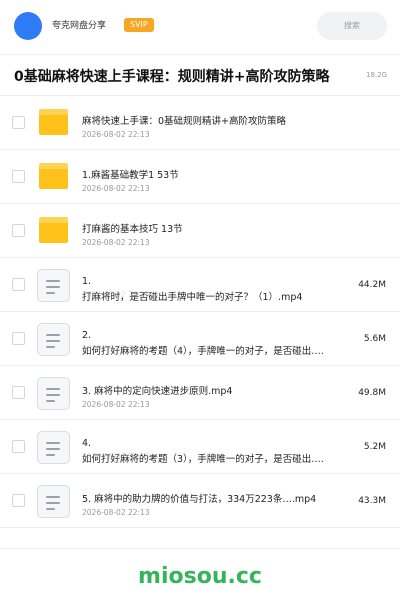  I want to click on site-watermark: miosou.cc, so click(200, 576).